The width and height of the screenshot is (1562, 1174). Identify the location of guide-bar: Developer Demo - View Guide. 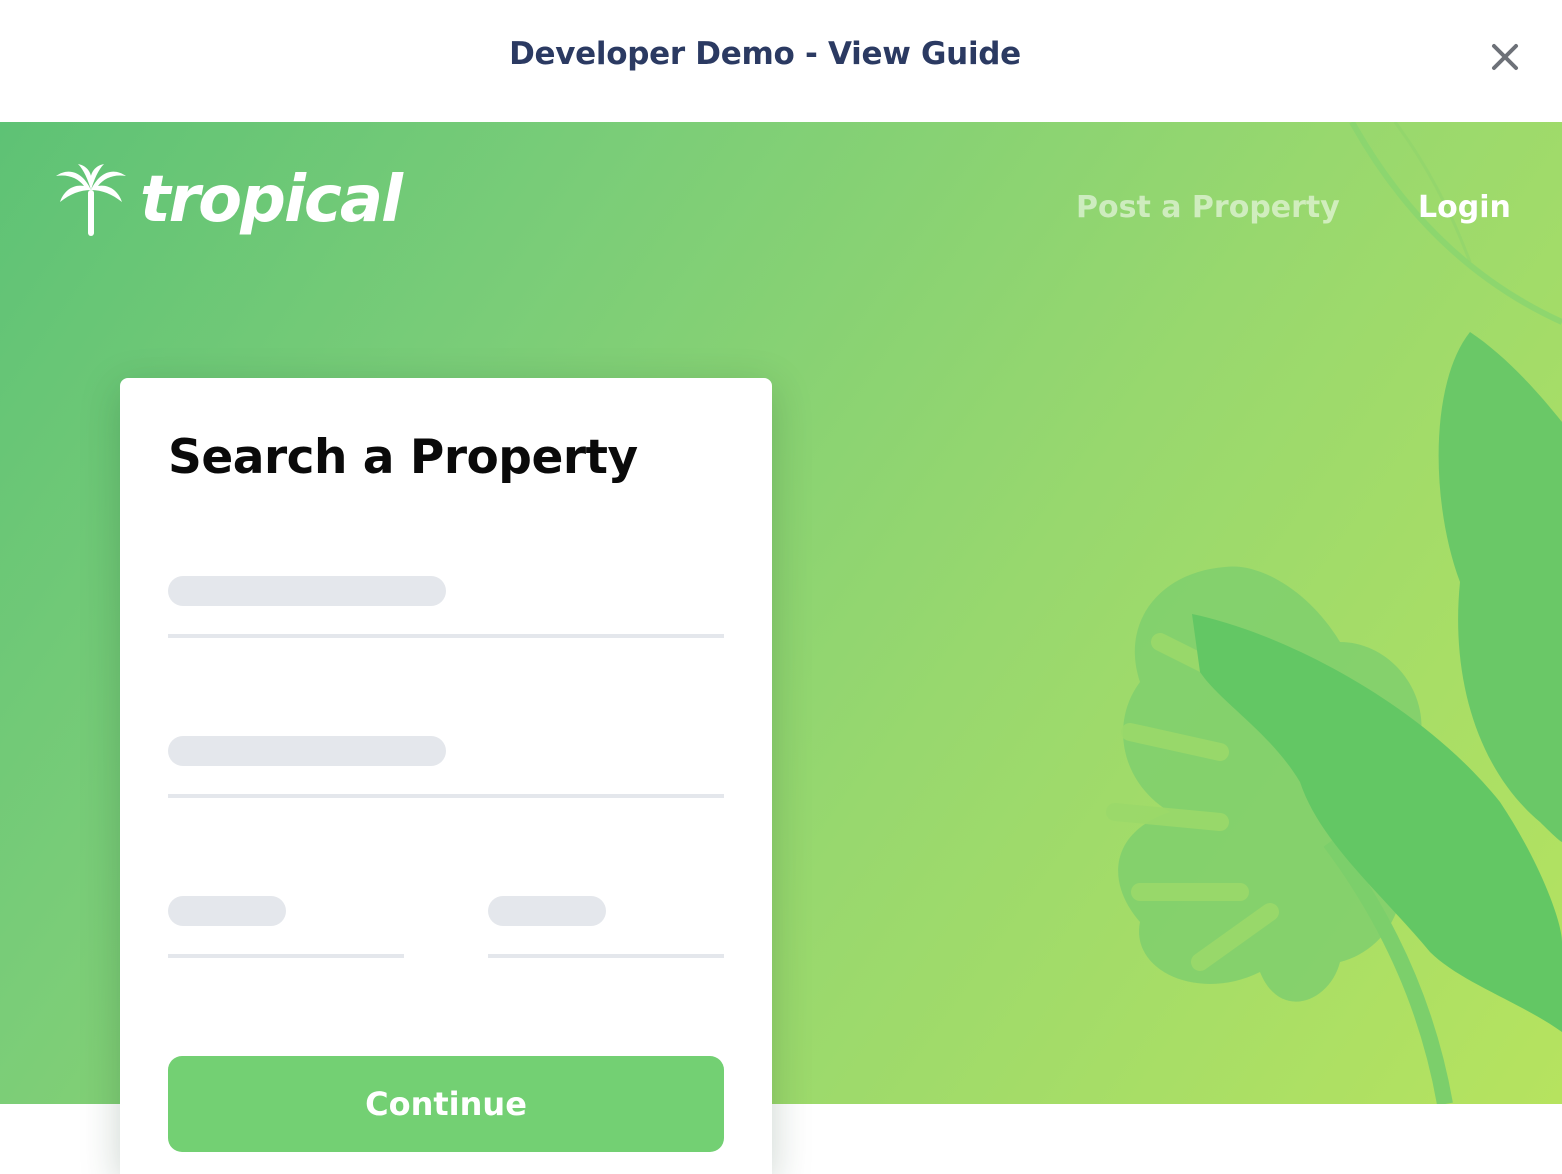
(781, 61).